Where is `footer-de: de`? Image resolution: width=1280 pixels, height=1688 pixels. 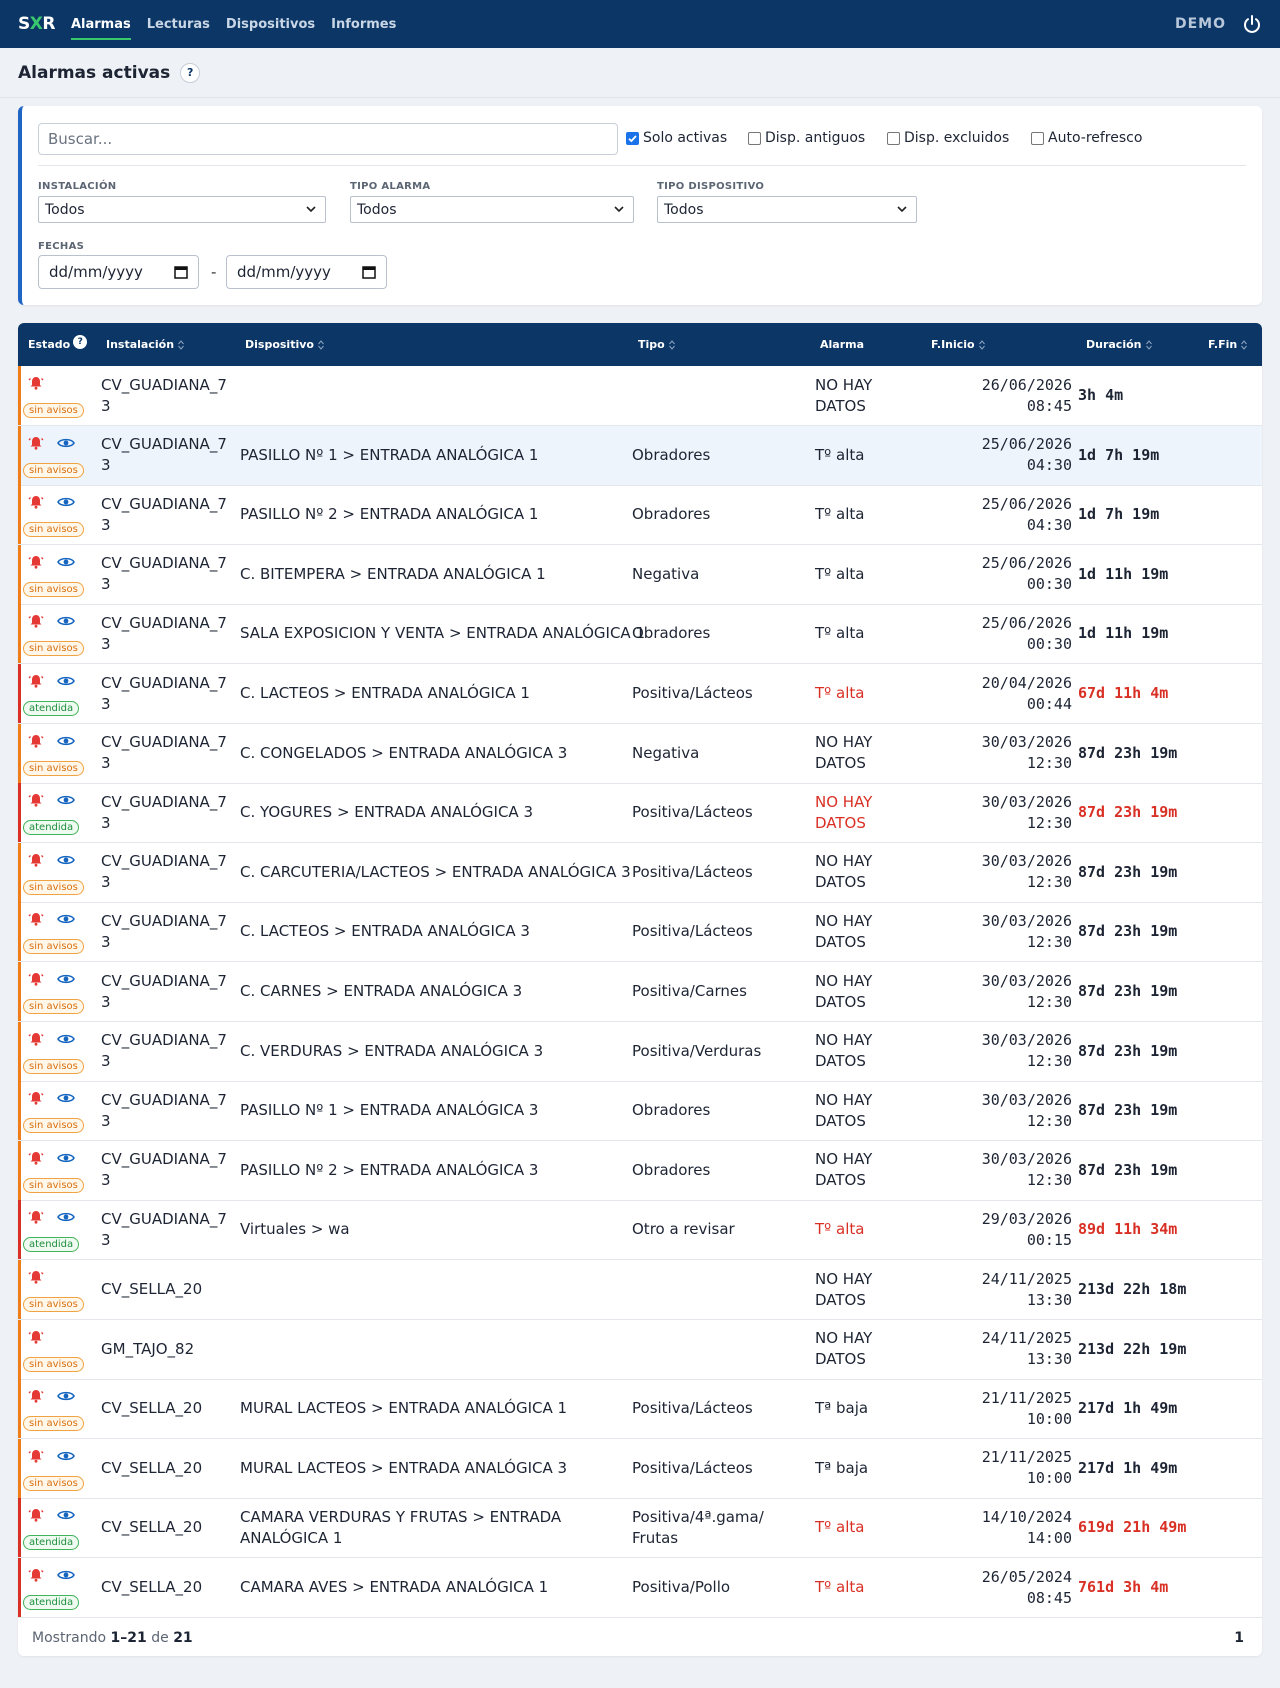
footer-de: de is located at coordinates (160, 1637).